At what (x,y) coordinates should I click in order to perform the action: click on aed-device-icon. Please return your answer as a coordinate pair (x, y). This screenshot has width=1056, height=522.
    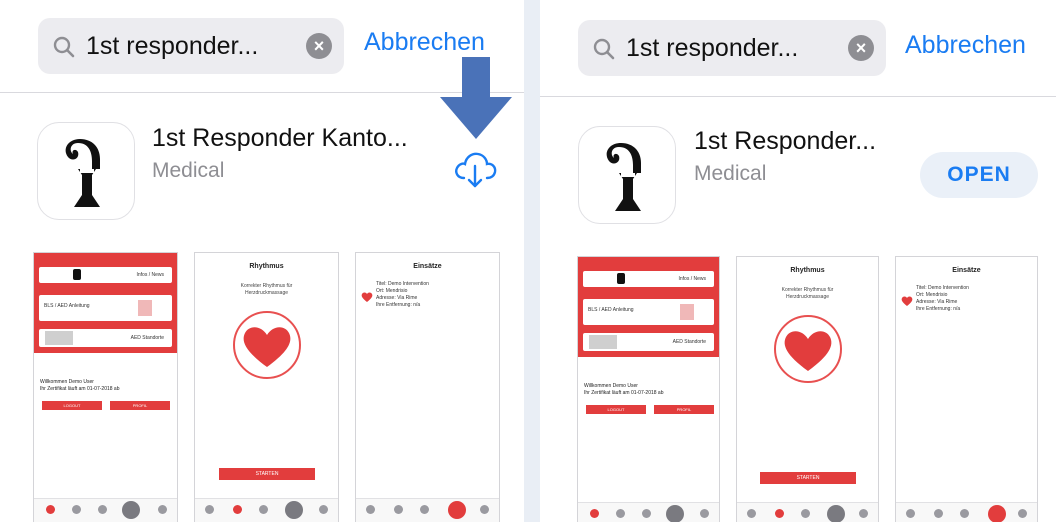
    Looking at the image, I should click on (145, 308).